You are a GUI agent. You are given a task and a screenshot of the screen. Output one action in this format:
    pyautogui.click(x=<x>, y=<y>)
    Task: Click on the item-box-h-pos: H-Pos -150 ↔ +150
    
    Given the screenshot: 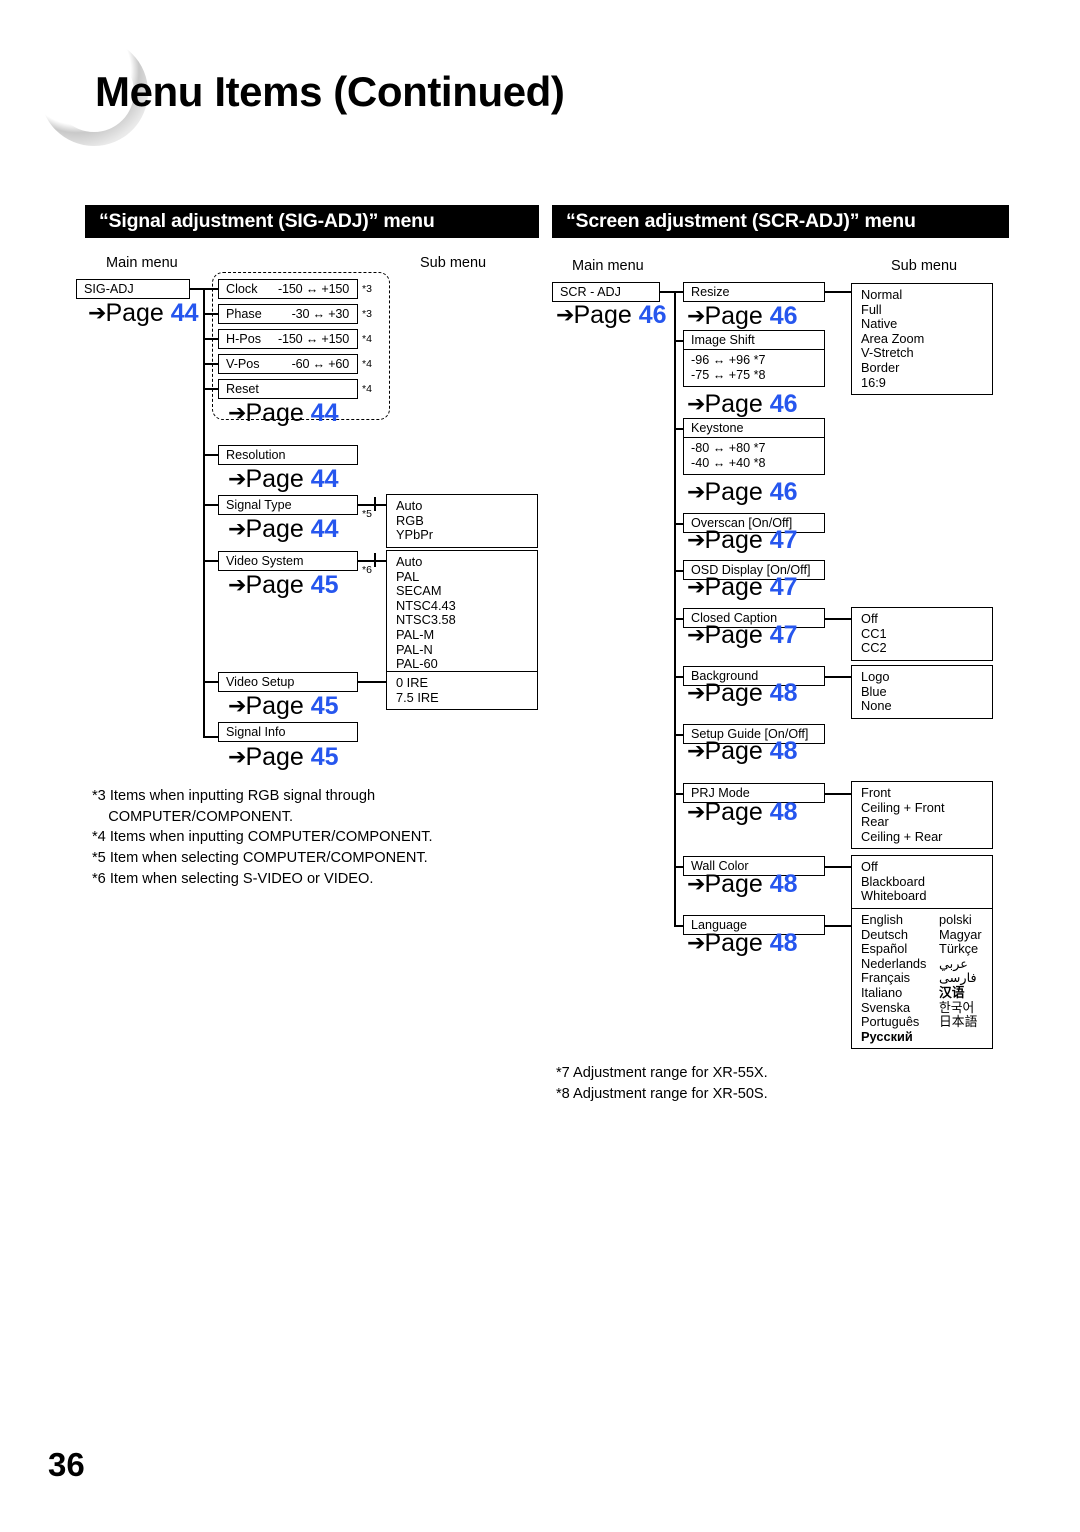 What is the action you would take?
    pyautogui.click(x=288, y=339)
    